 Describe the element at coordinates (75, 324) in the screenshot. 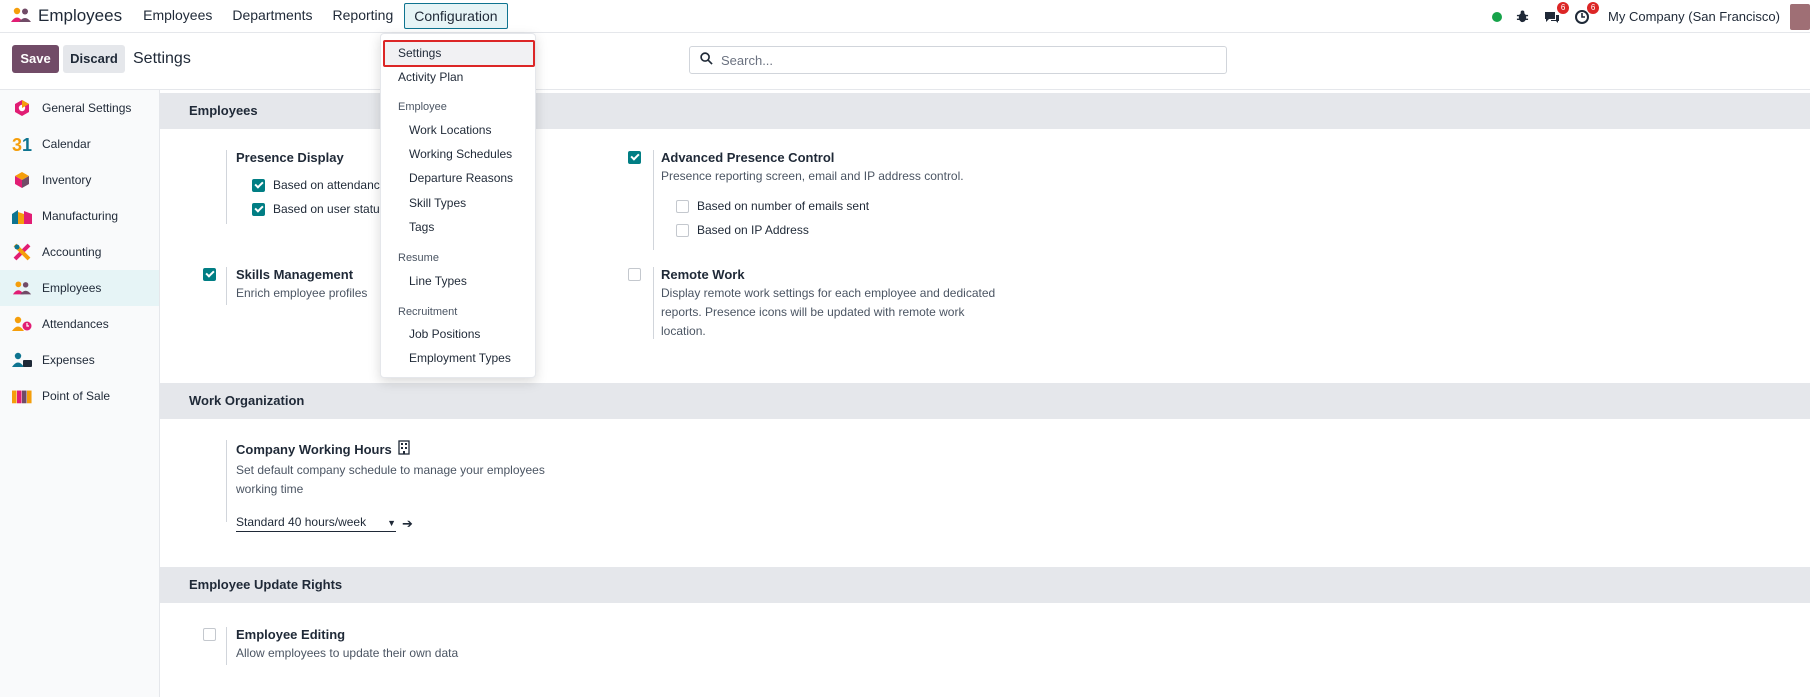

I see `sidebar-item-label: Attendances` at that location.